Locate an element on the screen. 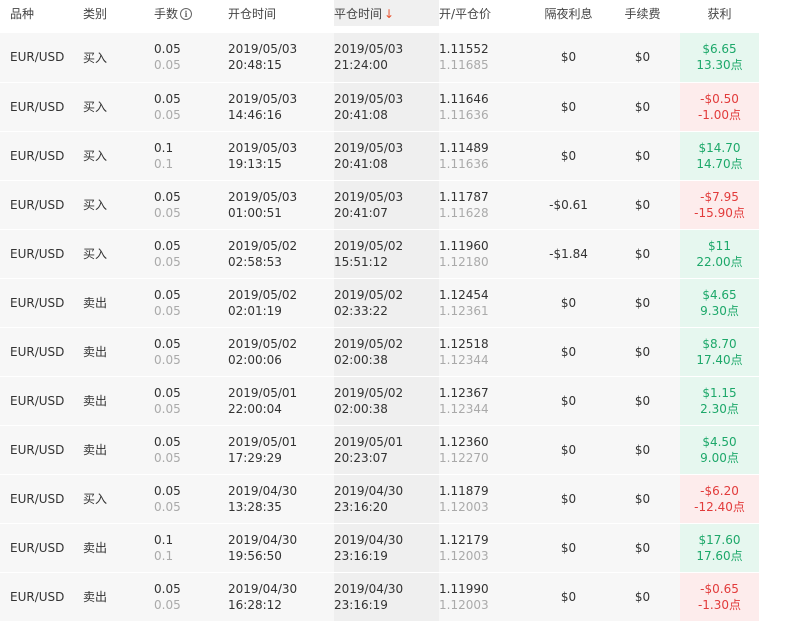  header-commission: 手续费 is located at coordinates (642, 13).